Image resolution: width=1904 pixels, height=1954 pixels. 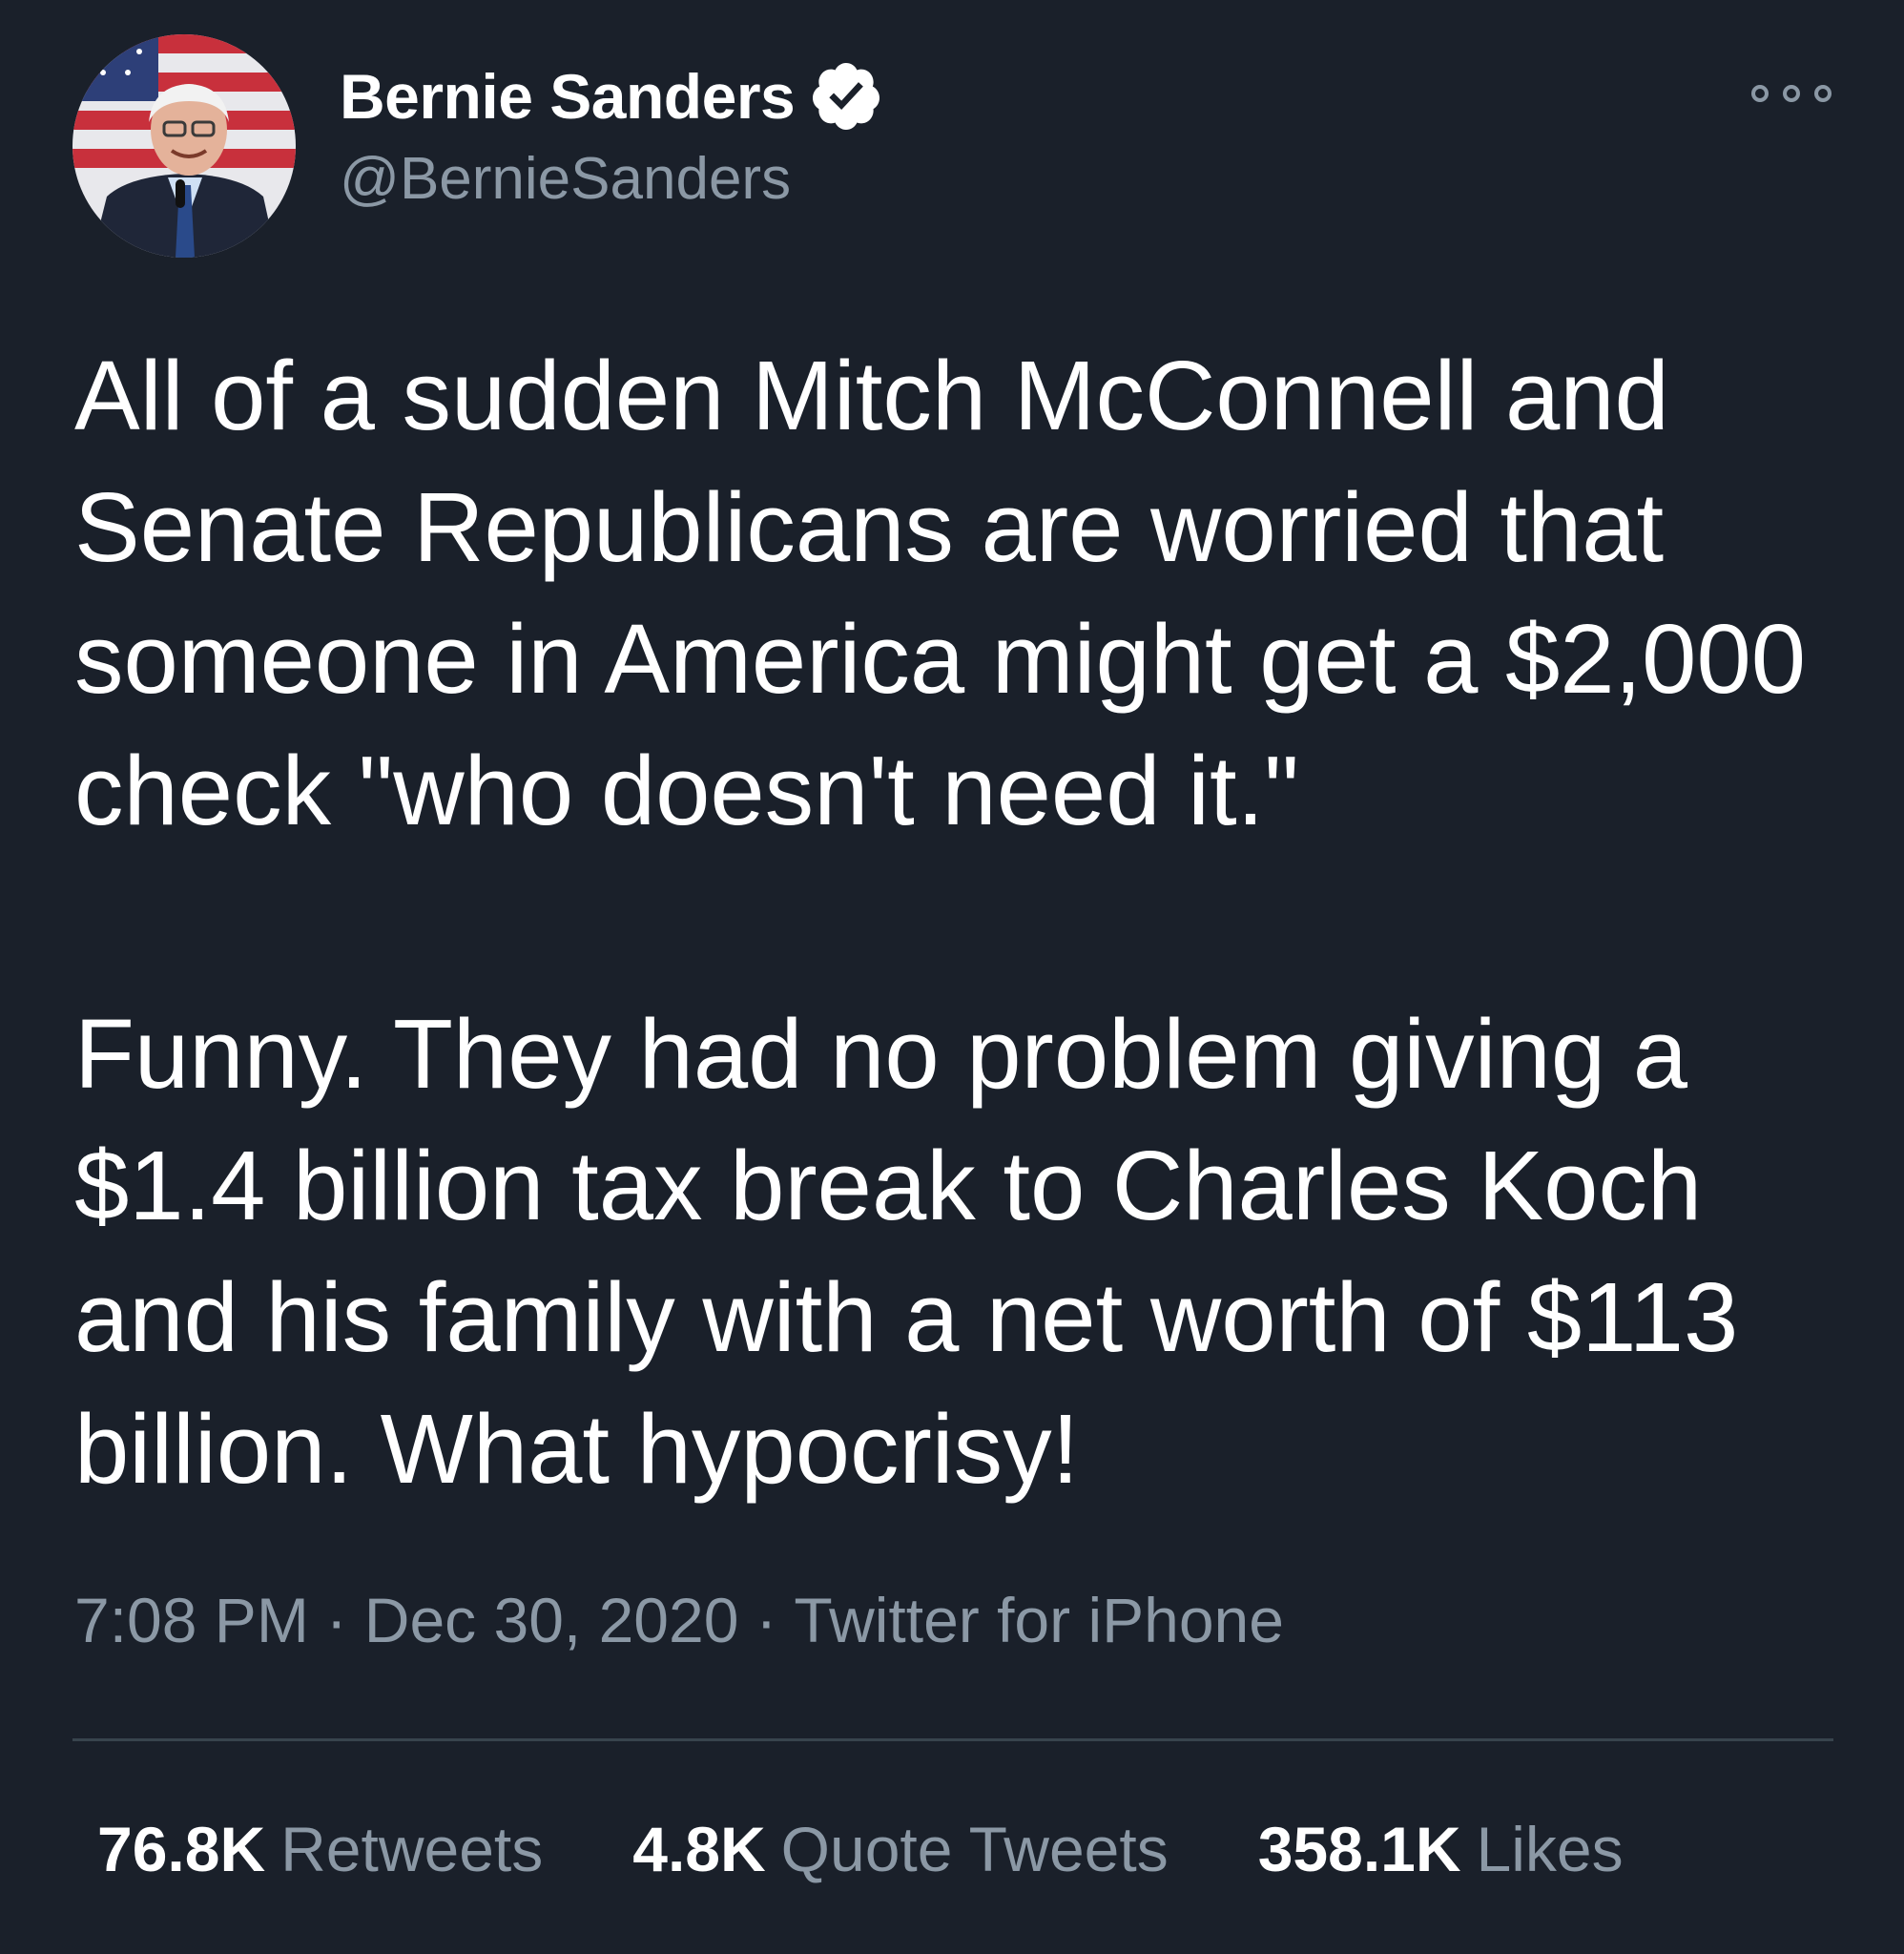 I want to click on avatar, so click(x=184, y=146).